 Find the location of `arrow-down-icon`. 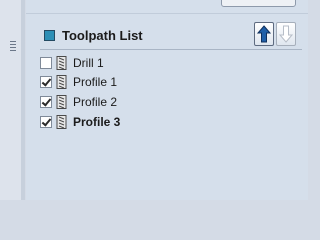

arrow-down-icon is located at coordinates (286, 34).